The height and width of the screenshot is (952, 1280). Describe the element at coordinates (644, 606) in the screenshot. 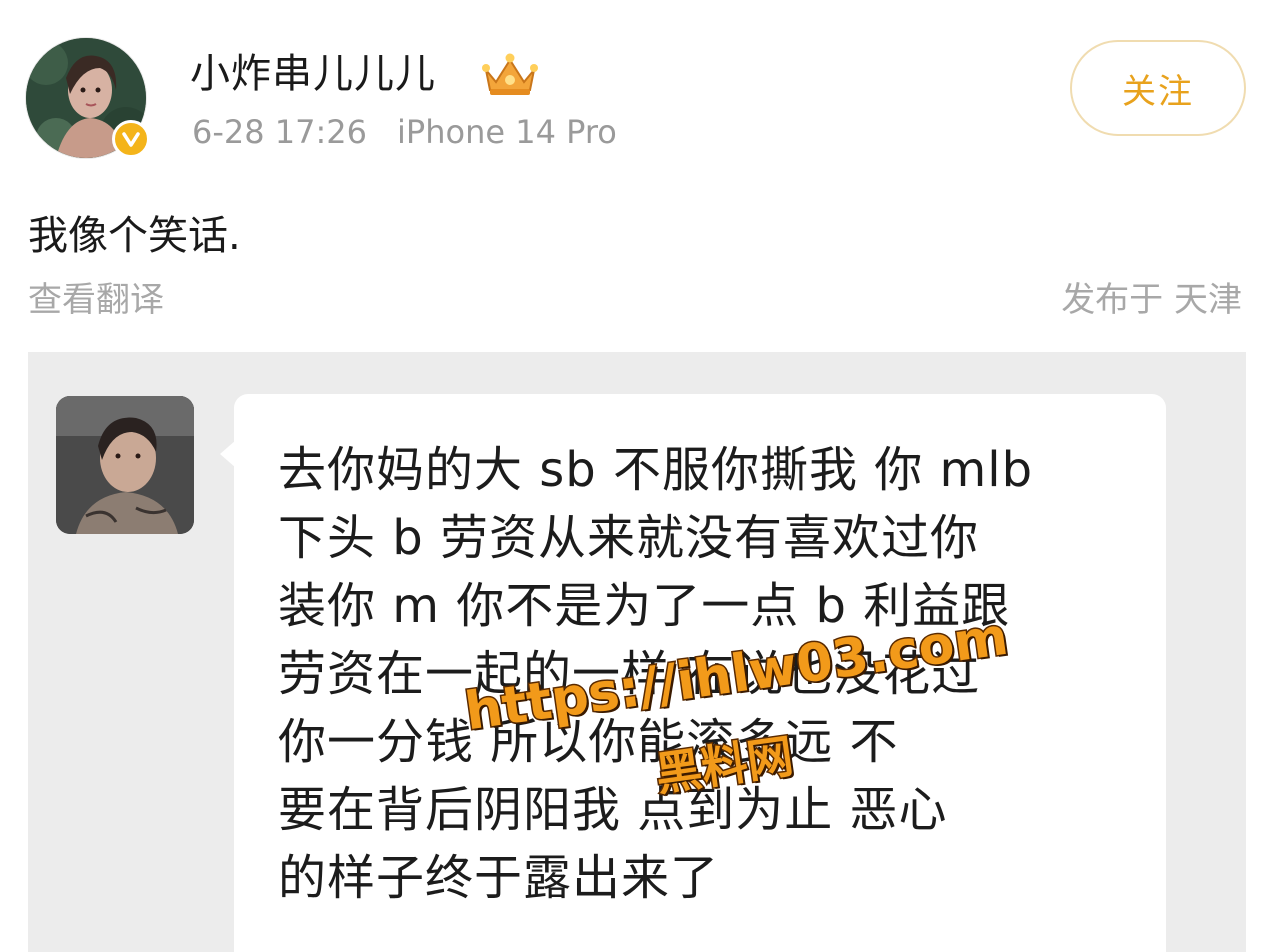

I see `chat-message-line: 装你 m 你不是为了一点 b 利益跟` at that location.